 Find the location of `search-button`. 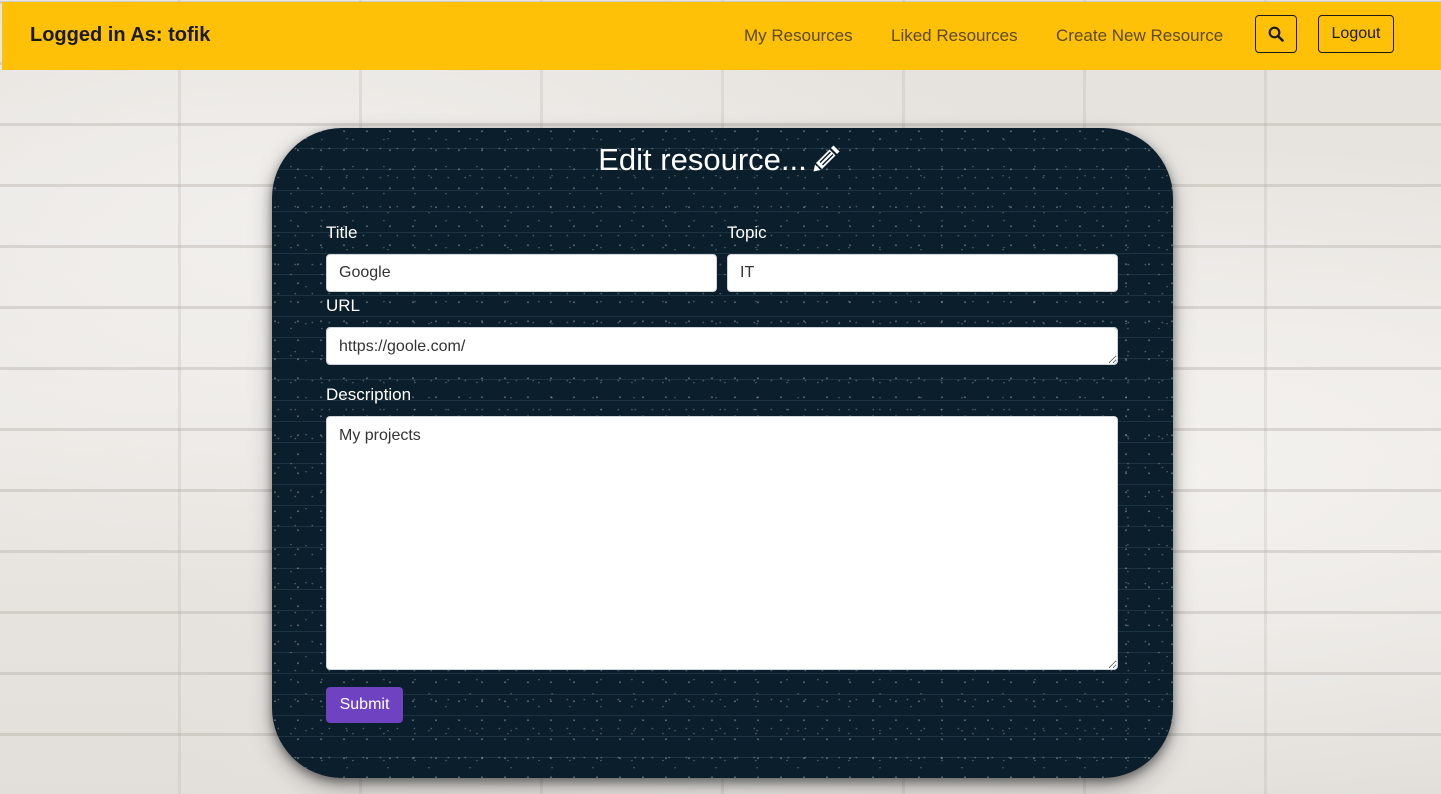

search-button is located at coordinates (1276, 34).